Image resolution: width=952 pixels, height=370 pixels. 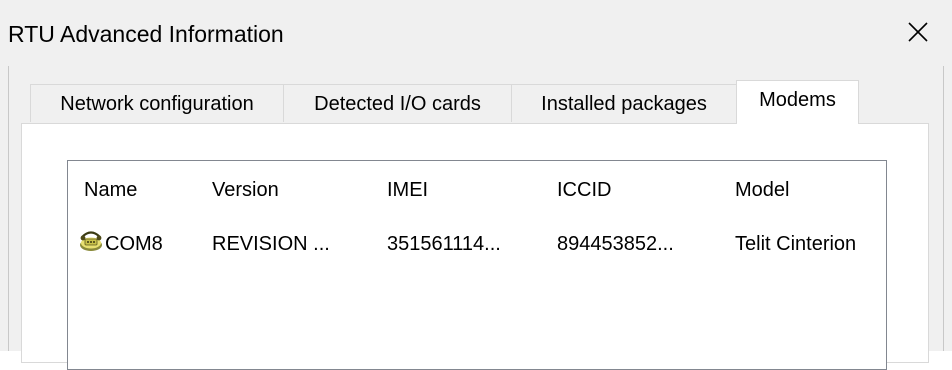 I want to click on close-icon, so click(x=918, y=32).